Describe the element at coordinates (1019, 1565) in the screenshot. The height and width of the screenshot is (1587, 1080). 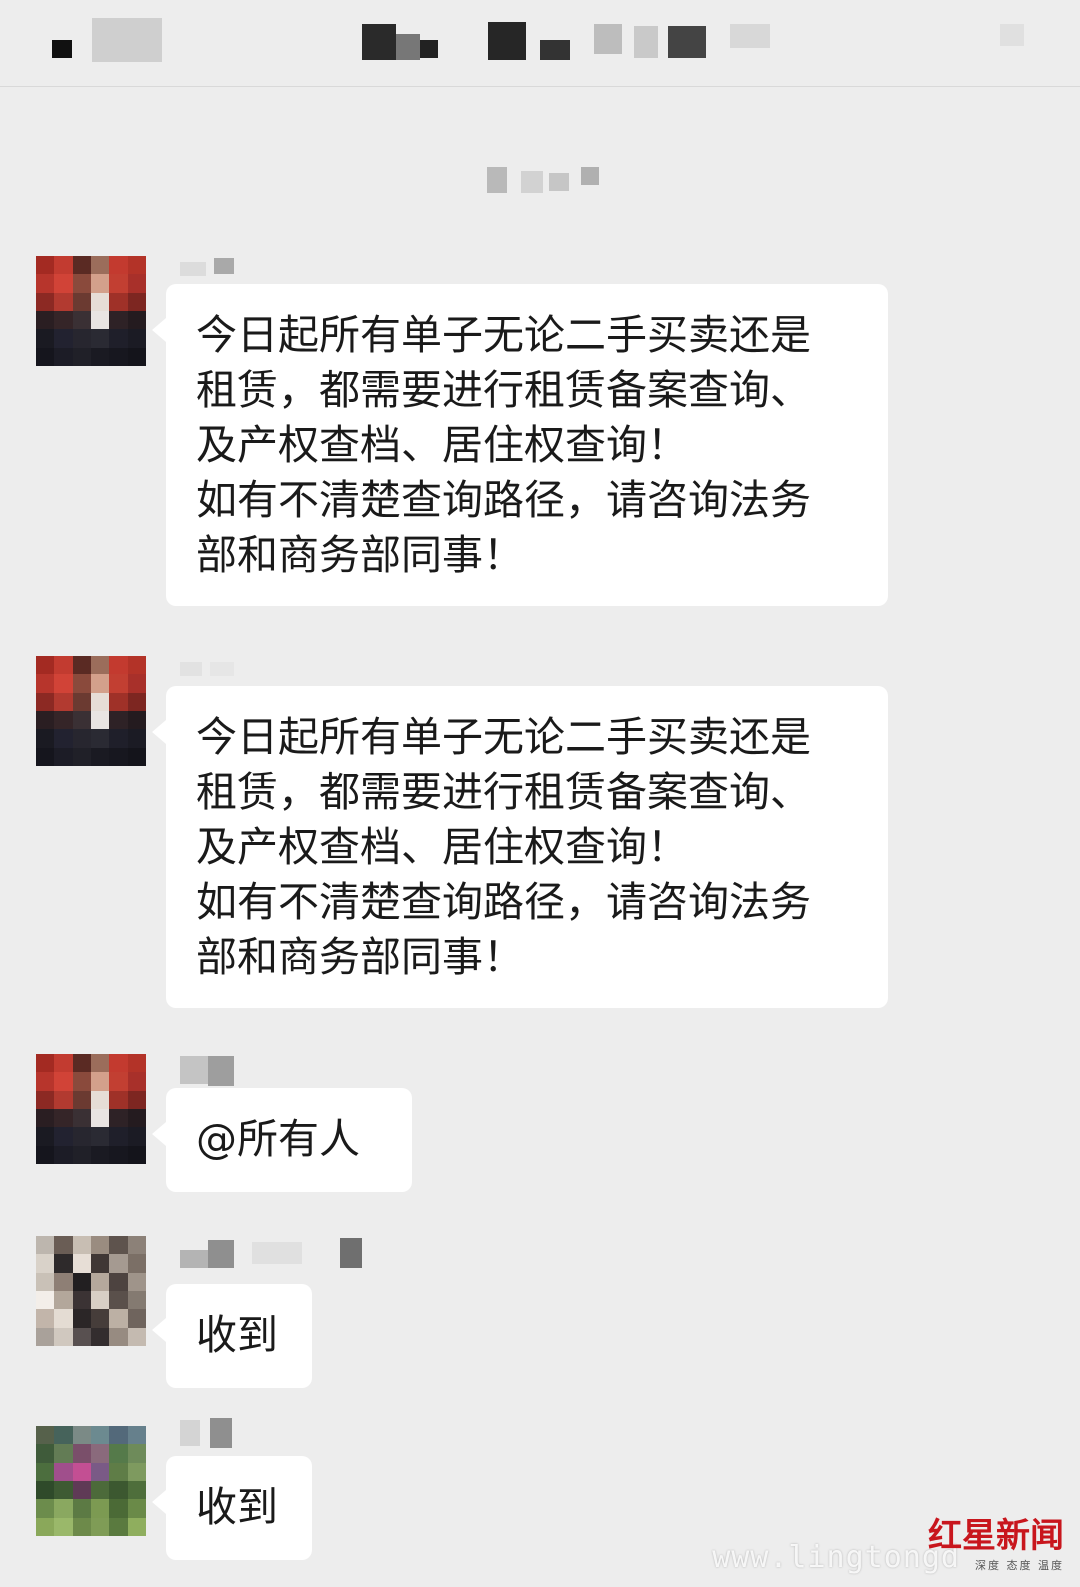
I see `watermark-tagline: 深度 态度 温度` at that location.